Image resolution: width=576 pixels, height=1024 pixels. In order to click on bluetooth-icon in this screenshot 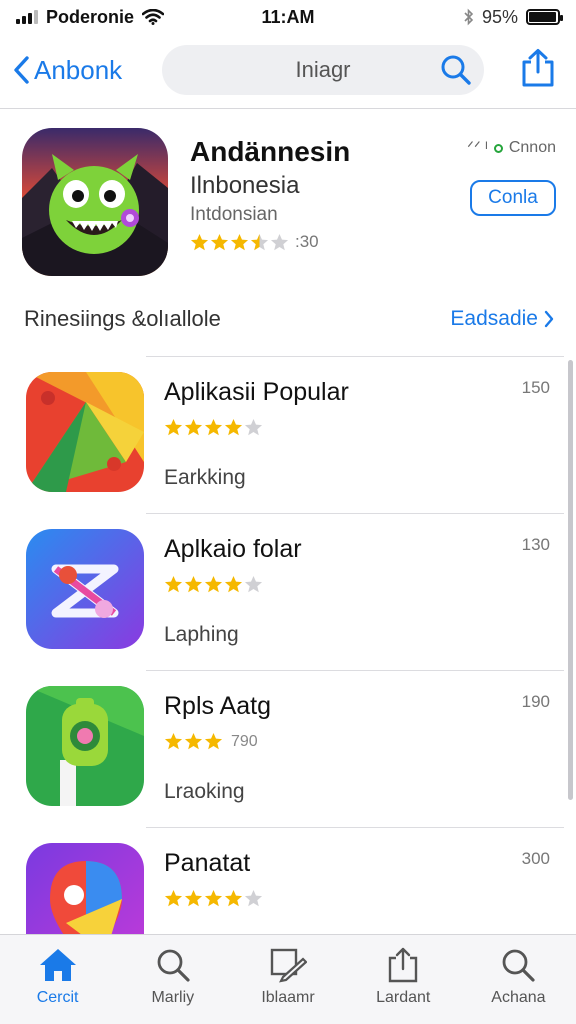, I will do `click(469, 17)`.